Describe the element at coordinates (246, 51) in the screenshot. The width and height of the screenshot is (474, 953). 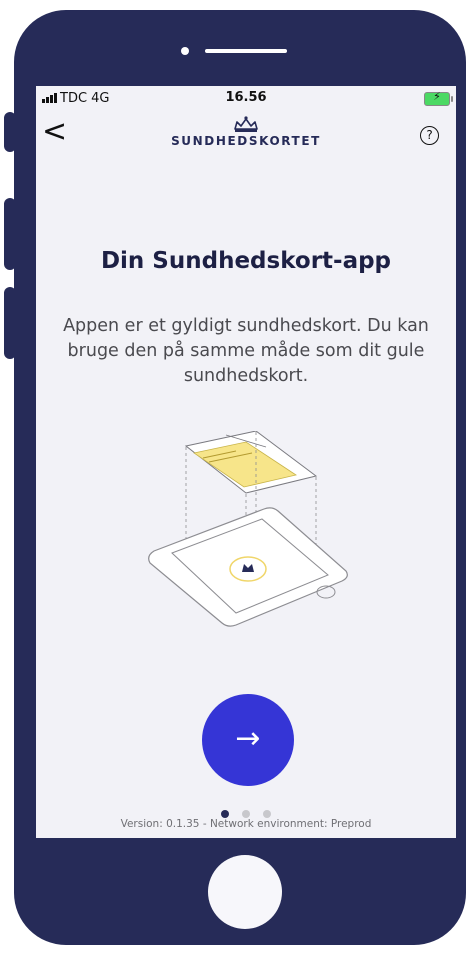
I see `speaker-bar` at that location.